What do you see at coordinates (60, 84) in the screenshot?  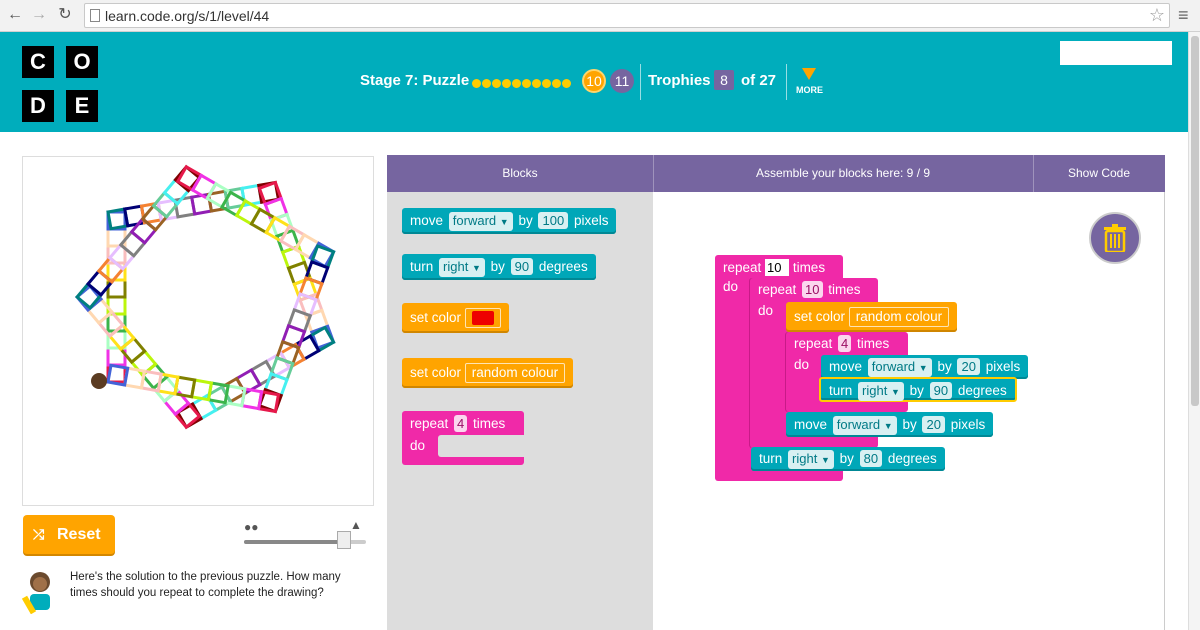 I see `code-logo: C O D E` at bounding box center [60, 84].